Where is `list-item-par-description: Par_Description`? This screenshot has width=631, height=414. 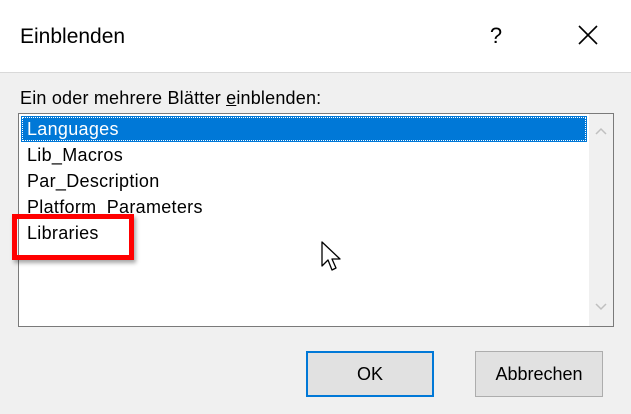 list-item-par-description: Par_Description is located at coordinates (304, 181).